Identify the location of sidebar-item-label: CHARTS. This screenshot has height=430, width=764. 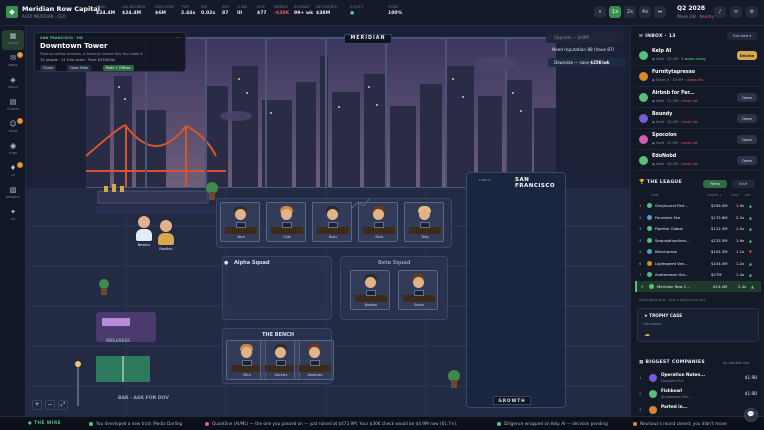
(12, 109).